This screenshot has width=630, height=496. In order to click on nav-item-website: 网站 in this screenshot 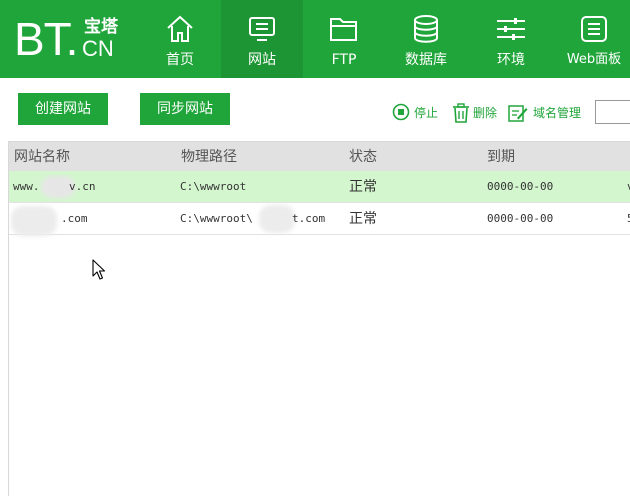, I will do `click(262, 39)`.